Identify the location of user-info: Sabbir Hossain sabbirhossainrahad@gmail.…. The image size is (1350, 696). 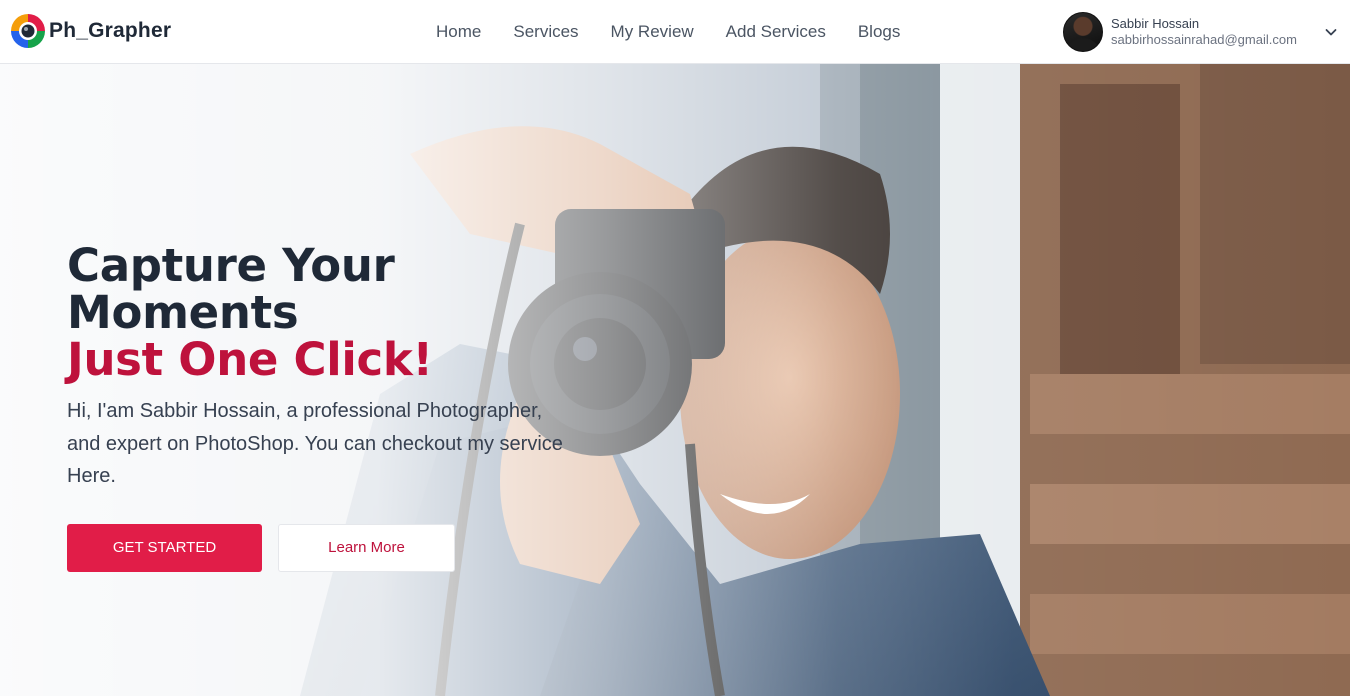
(1204, 32).